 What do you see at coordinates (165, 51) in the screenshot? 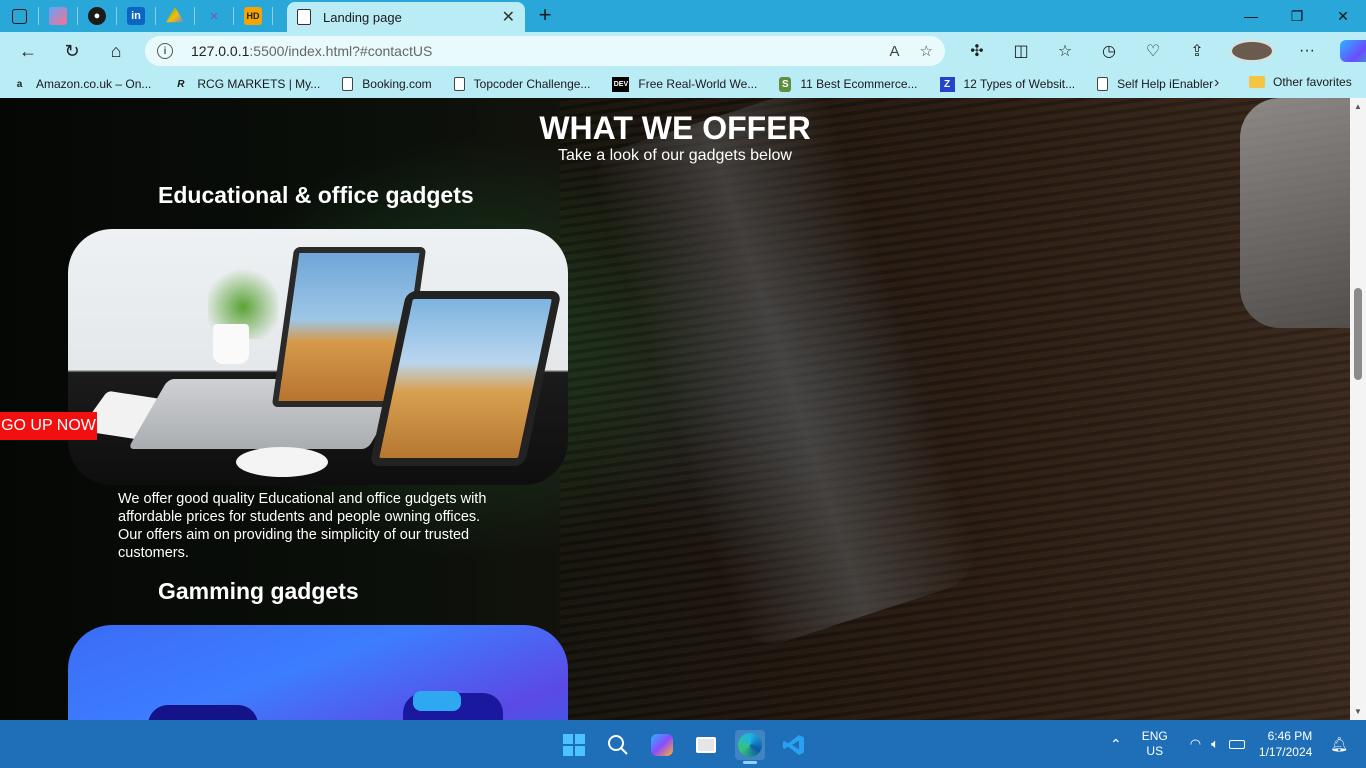
I see `site-info-icon: i` at bounding box center [165, 51].